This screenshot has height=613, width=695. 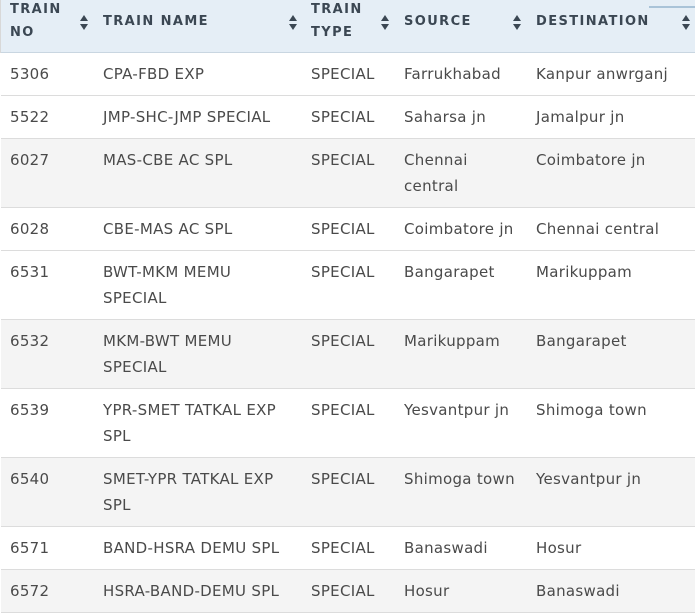 I want to click on column-header-source: SOURCE, so click(x=464, y=26).